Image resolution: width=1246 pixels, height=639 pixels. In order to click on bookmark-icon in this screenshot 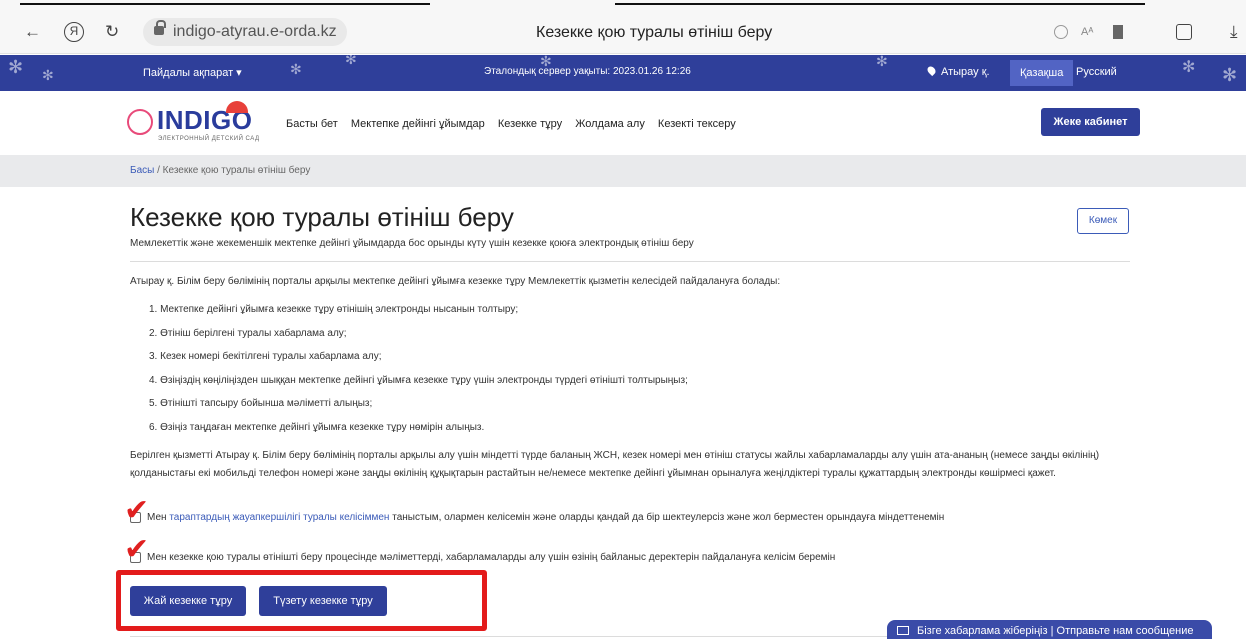, I will do `click(1118, 32)`.